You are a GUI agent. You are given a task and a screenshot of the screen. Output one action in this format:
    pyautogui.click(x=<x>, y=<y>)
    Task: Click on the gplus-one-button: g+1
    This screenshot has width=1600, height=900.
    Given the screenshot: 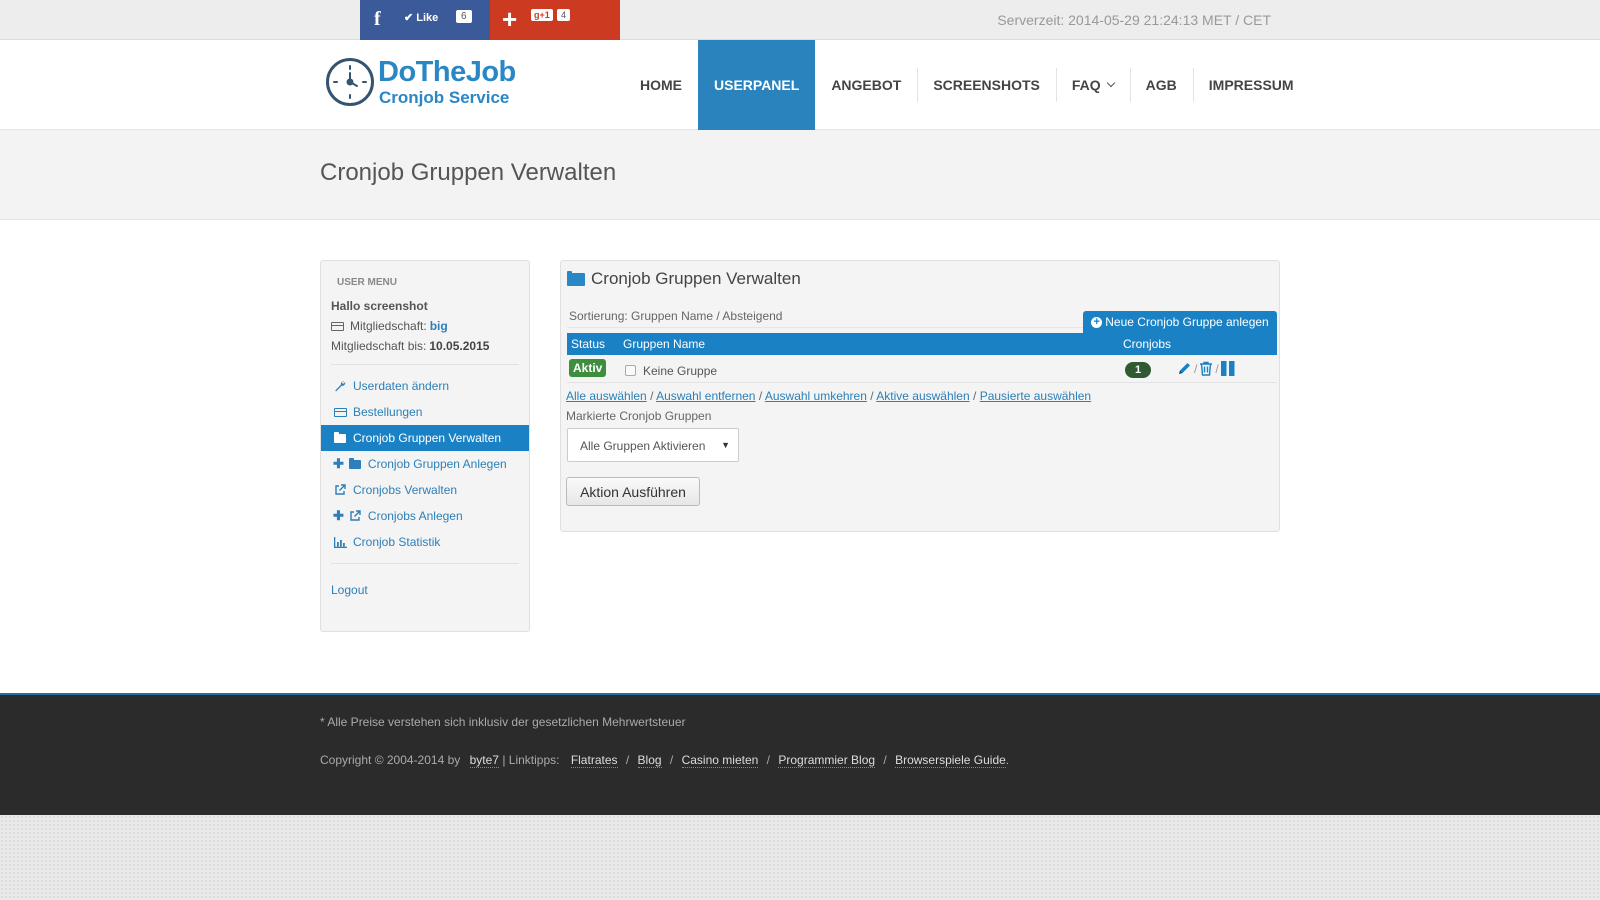 What is the action you would take?
    pyautogui.click(x=542, y=15)
    